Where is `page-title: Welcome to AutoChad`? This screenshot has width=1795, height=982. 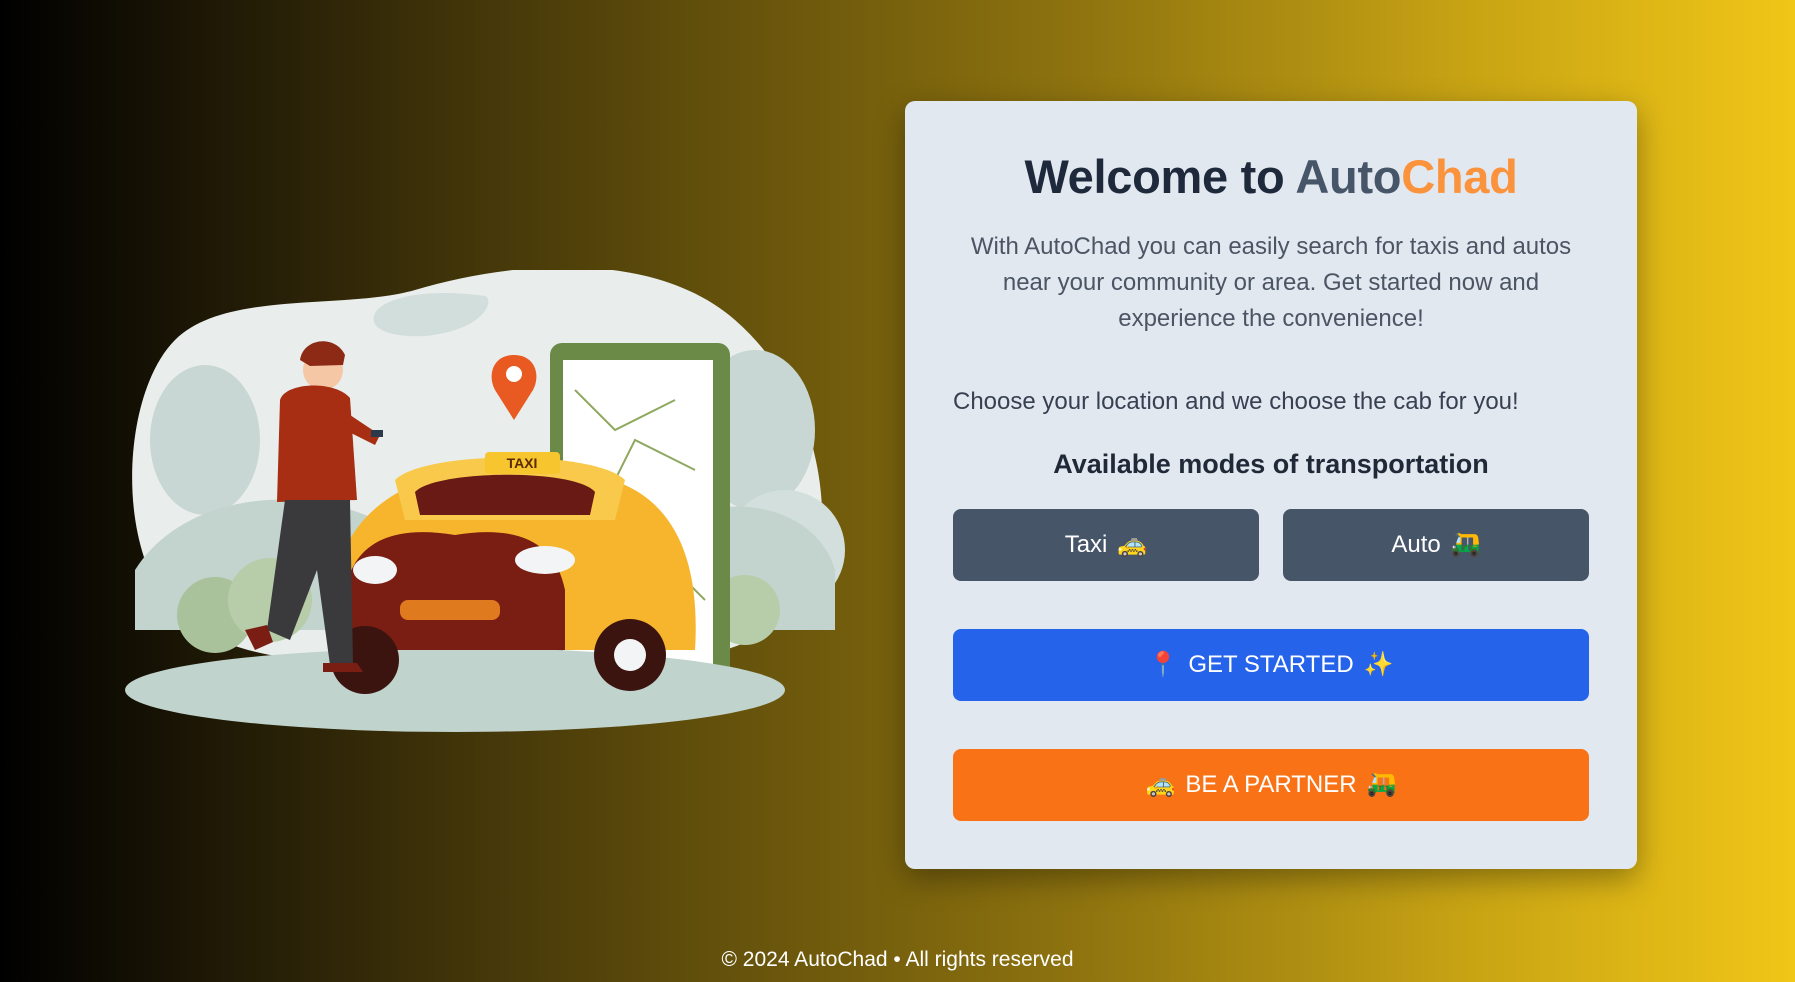
page-title: Welcome to AutoChad is located at coordinates (1271, 176).